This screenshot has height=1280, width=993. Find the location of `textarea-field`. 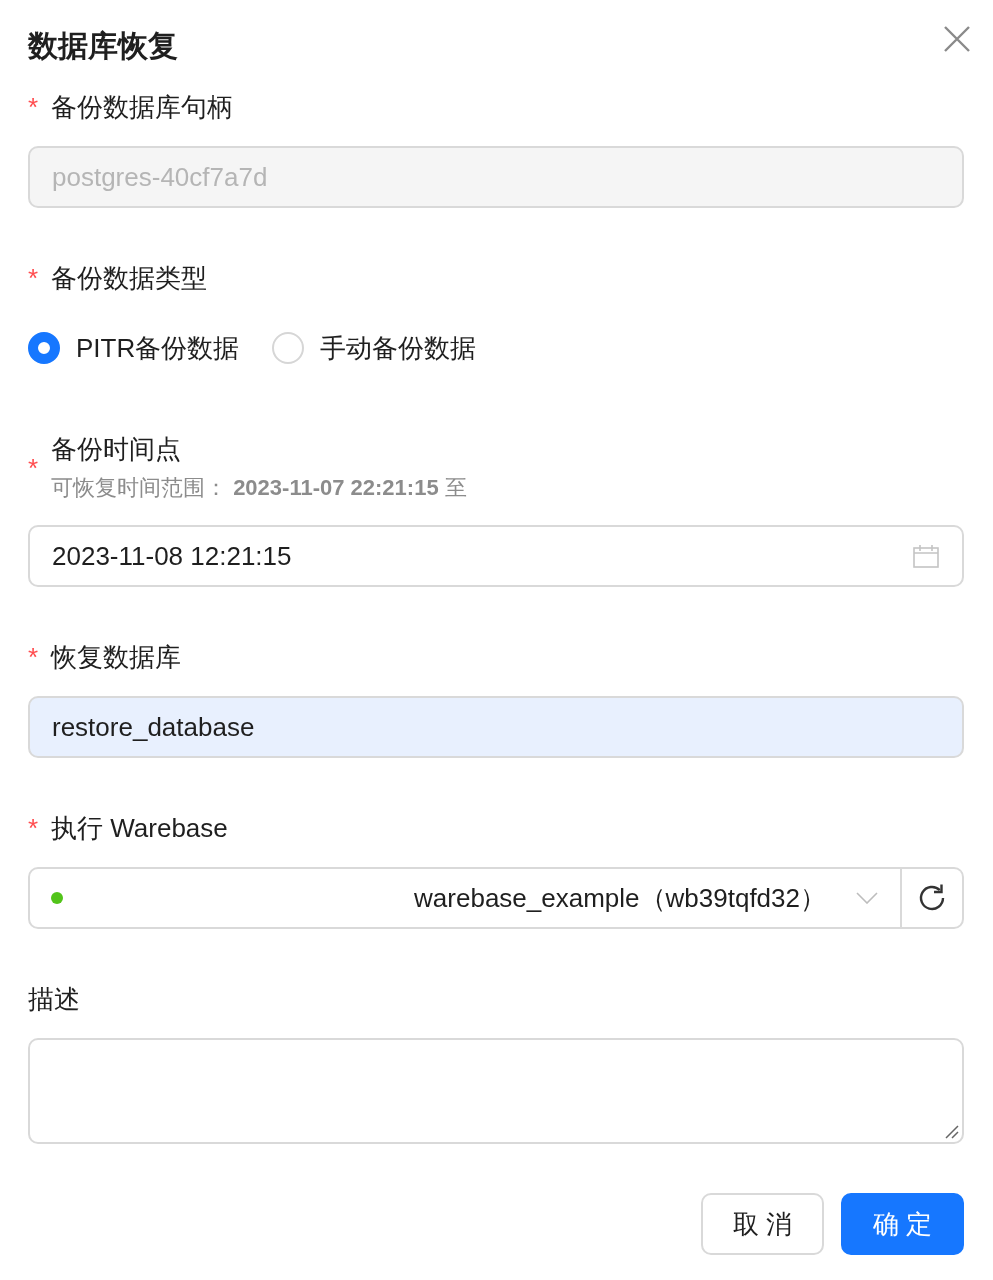

textarea-field is located at coordinates (496, 1091).